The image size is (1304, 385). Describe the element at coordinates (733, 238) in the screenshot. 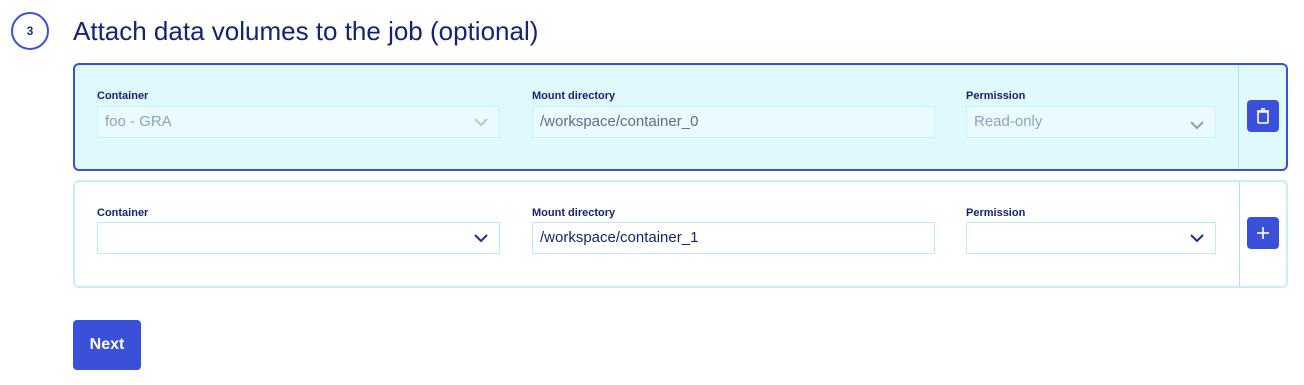

I see `mount-directory-input: /workspace/container_1` at that location.